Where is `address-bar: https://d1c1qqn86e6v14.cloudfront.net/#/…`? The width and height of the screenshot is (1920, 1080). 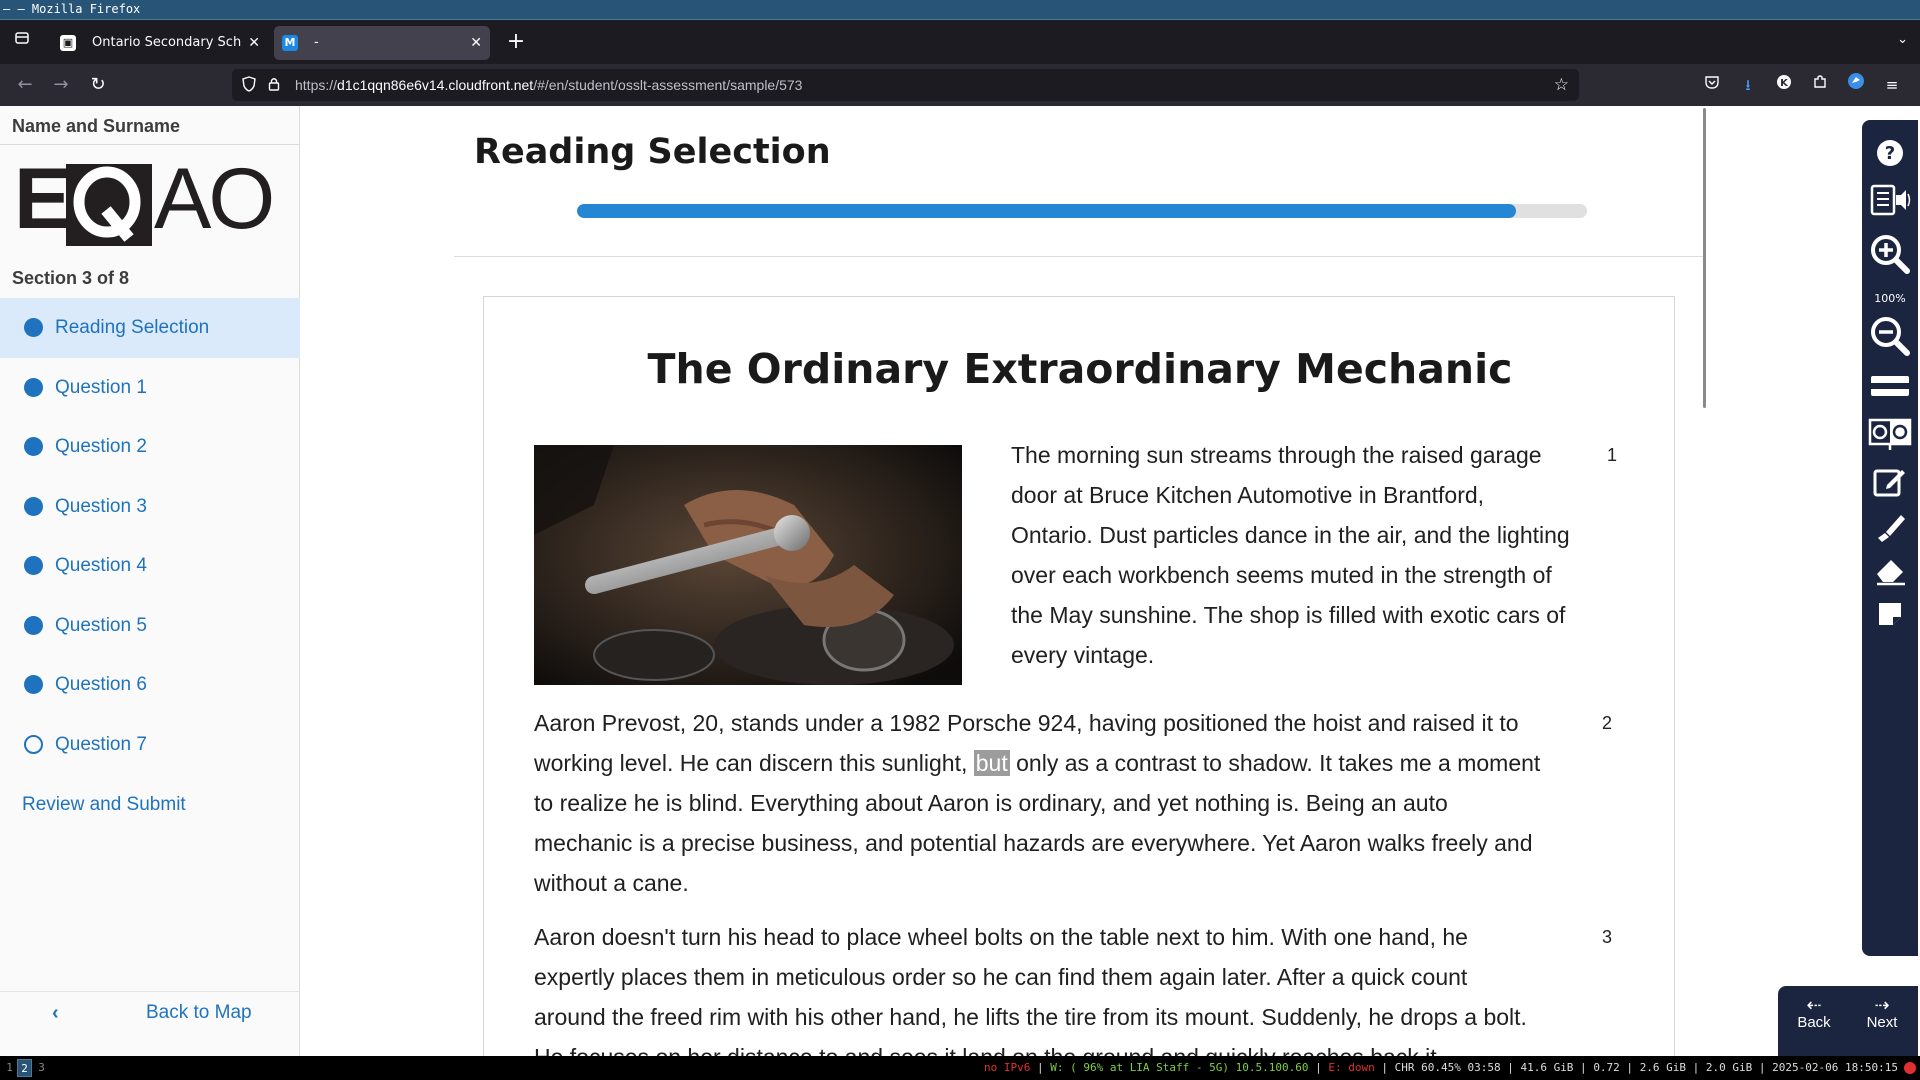
address-bar: https://d1c1qqn86e6v14.cloudfront.net/#/… is located at coordinates (905, 85).